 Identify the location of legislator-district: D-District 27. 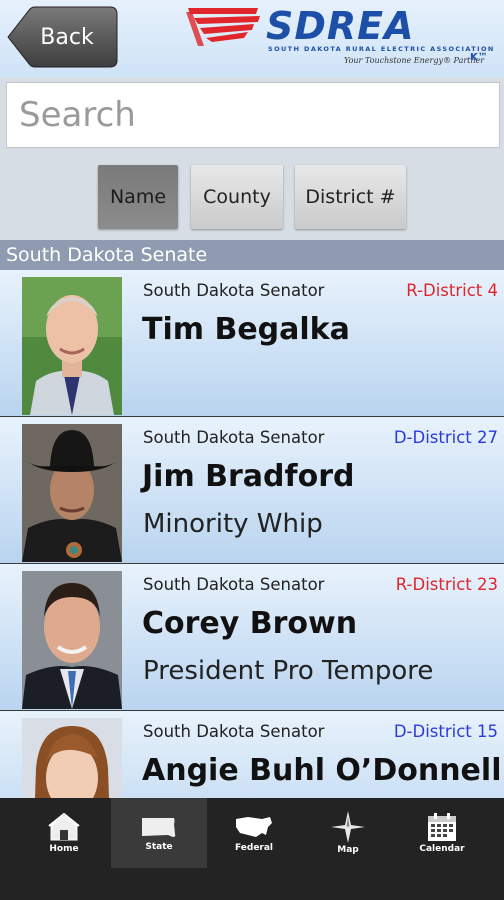
(445, 437).